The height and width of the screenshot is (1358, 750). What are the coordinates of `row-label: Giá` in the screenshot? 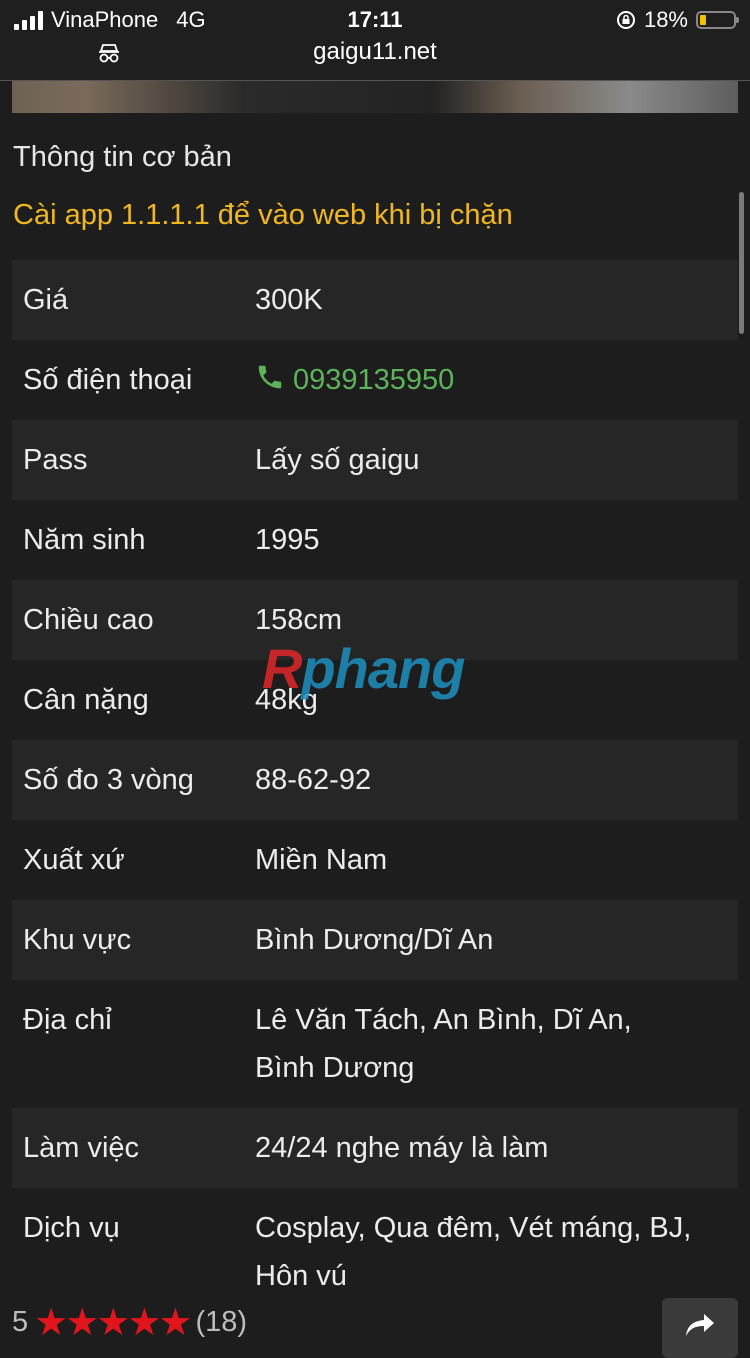 It's located at (46, 300).